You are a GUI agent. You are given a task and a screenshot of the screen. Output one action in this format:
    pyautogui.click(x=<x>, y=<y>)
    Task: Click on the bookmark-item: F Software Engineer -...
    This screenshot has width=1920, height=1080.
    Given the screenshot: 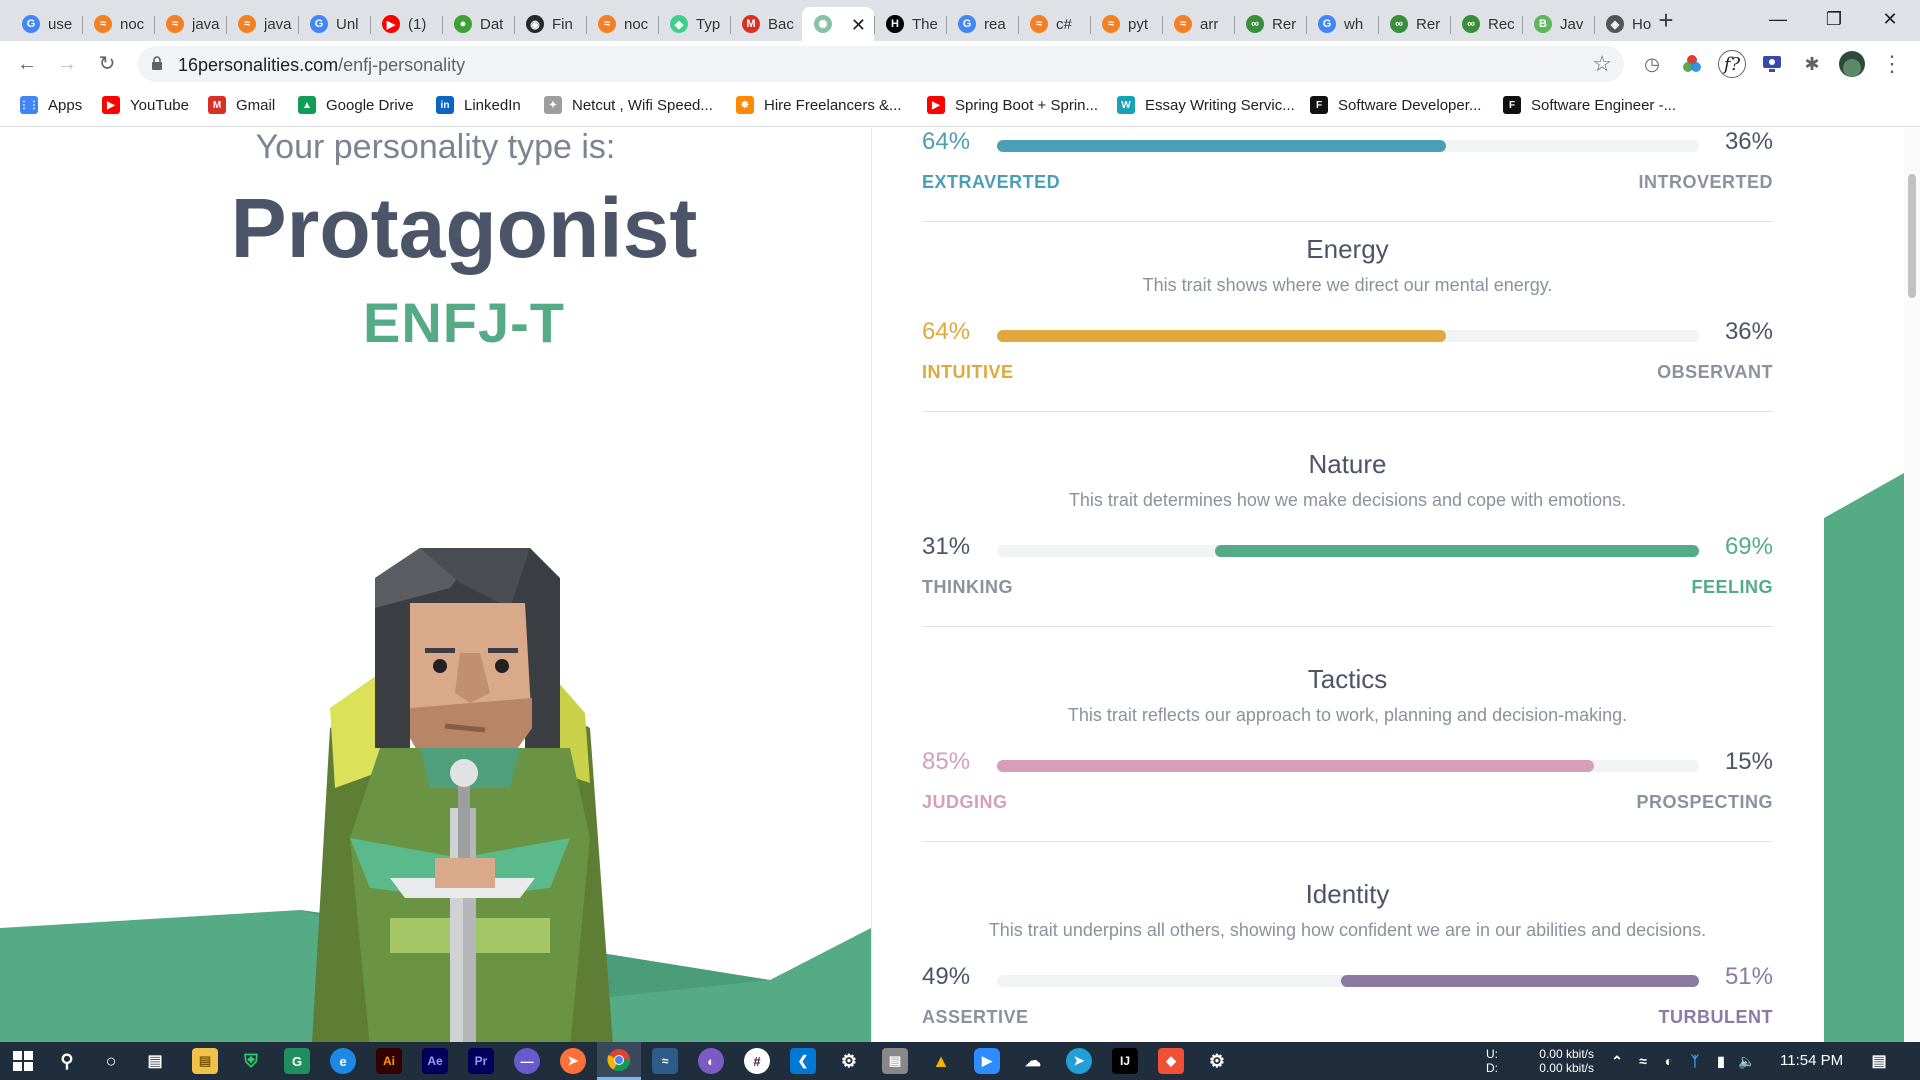 What is the action you would take?
    pyautogui.click(x=1589, y=105)
    